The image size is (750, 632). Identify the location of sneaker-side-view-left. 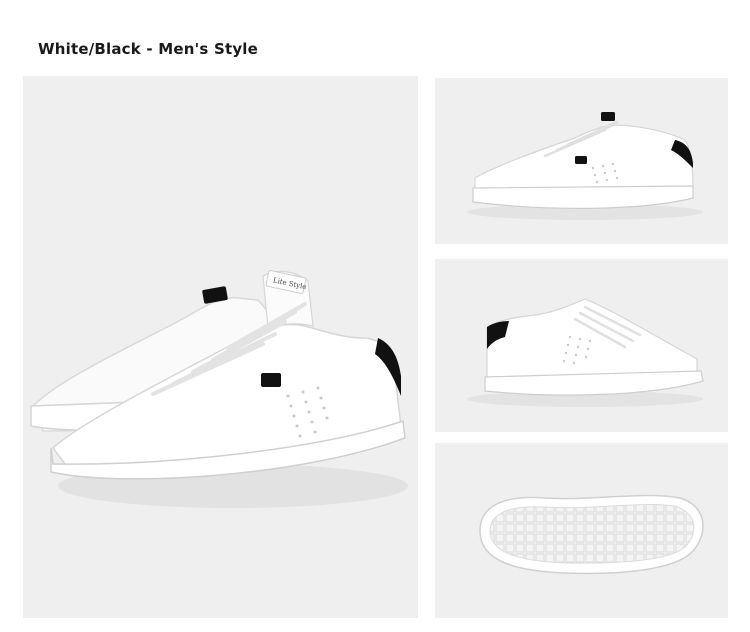
(585, 166).